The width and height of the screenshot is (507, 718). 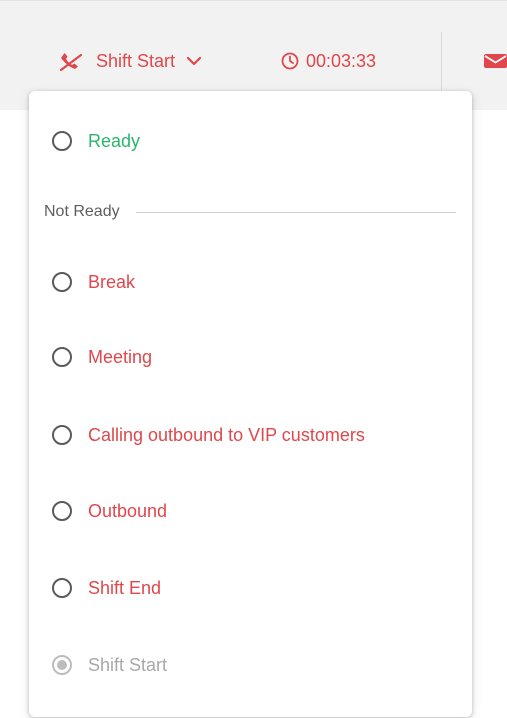 I want to click on agent-state-label: Shift Start, so click(x=136, y=60).